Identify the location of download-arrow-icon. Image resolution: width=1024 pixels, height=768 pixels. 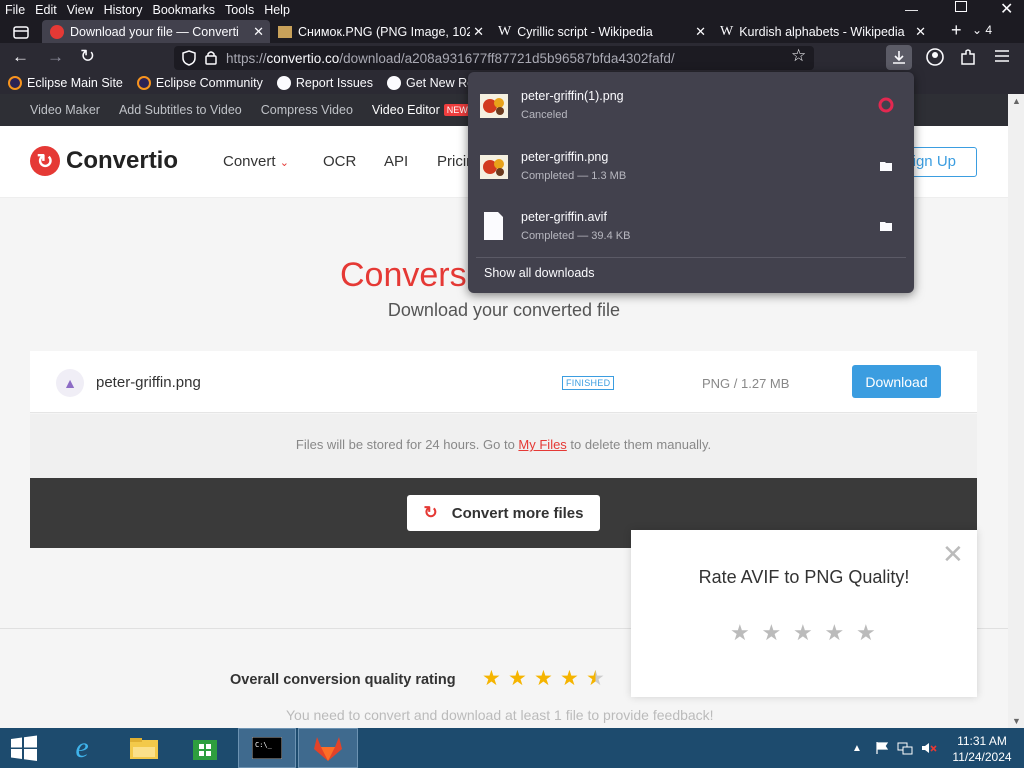
(899, 57).